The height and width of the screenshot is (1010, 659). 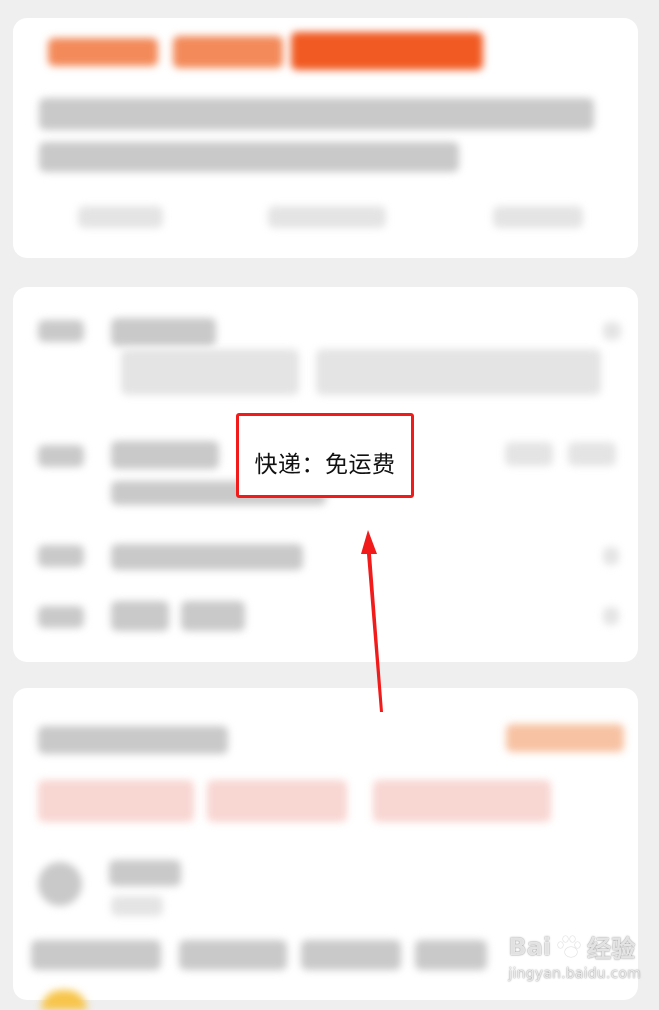 What do you see at coordinates (145, 873) in the screenshot?
I see `blurred-username` at bounding box center [145, 873].